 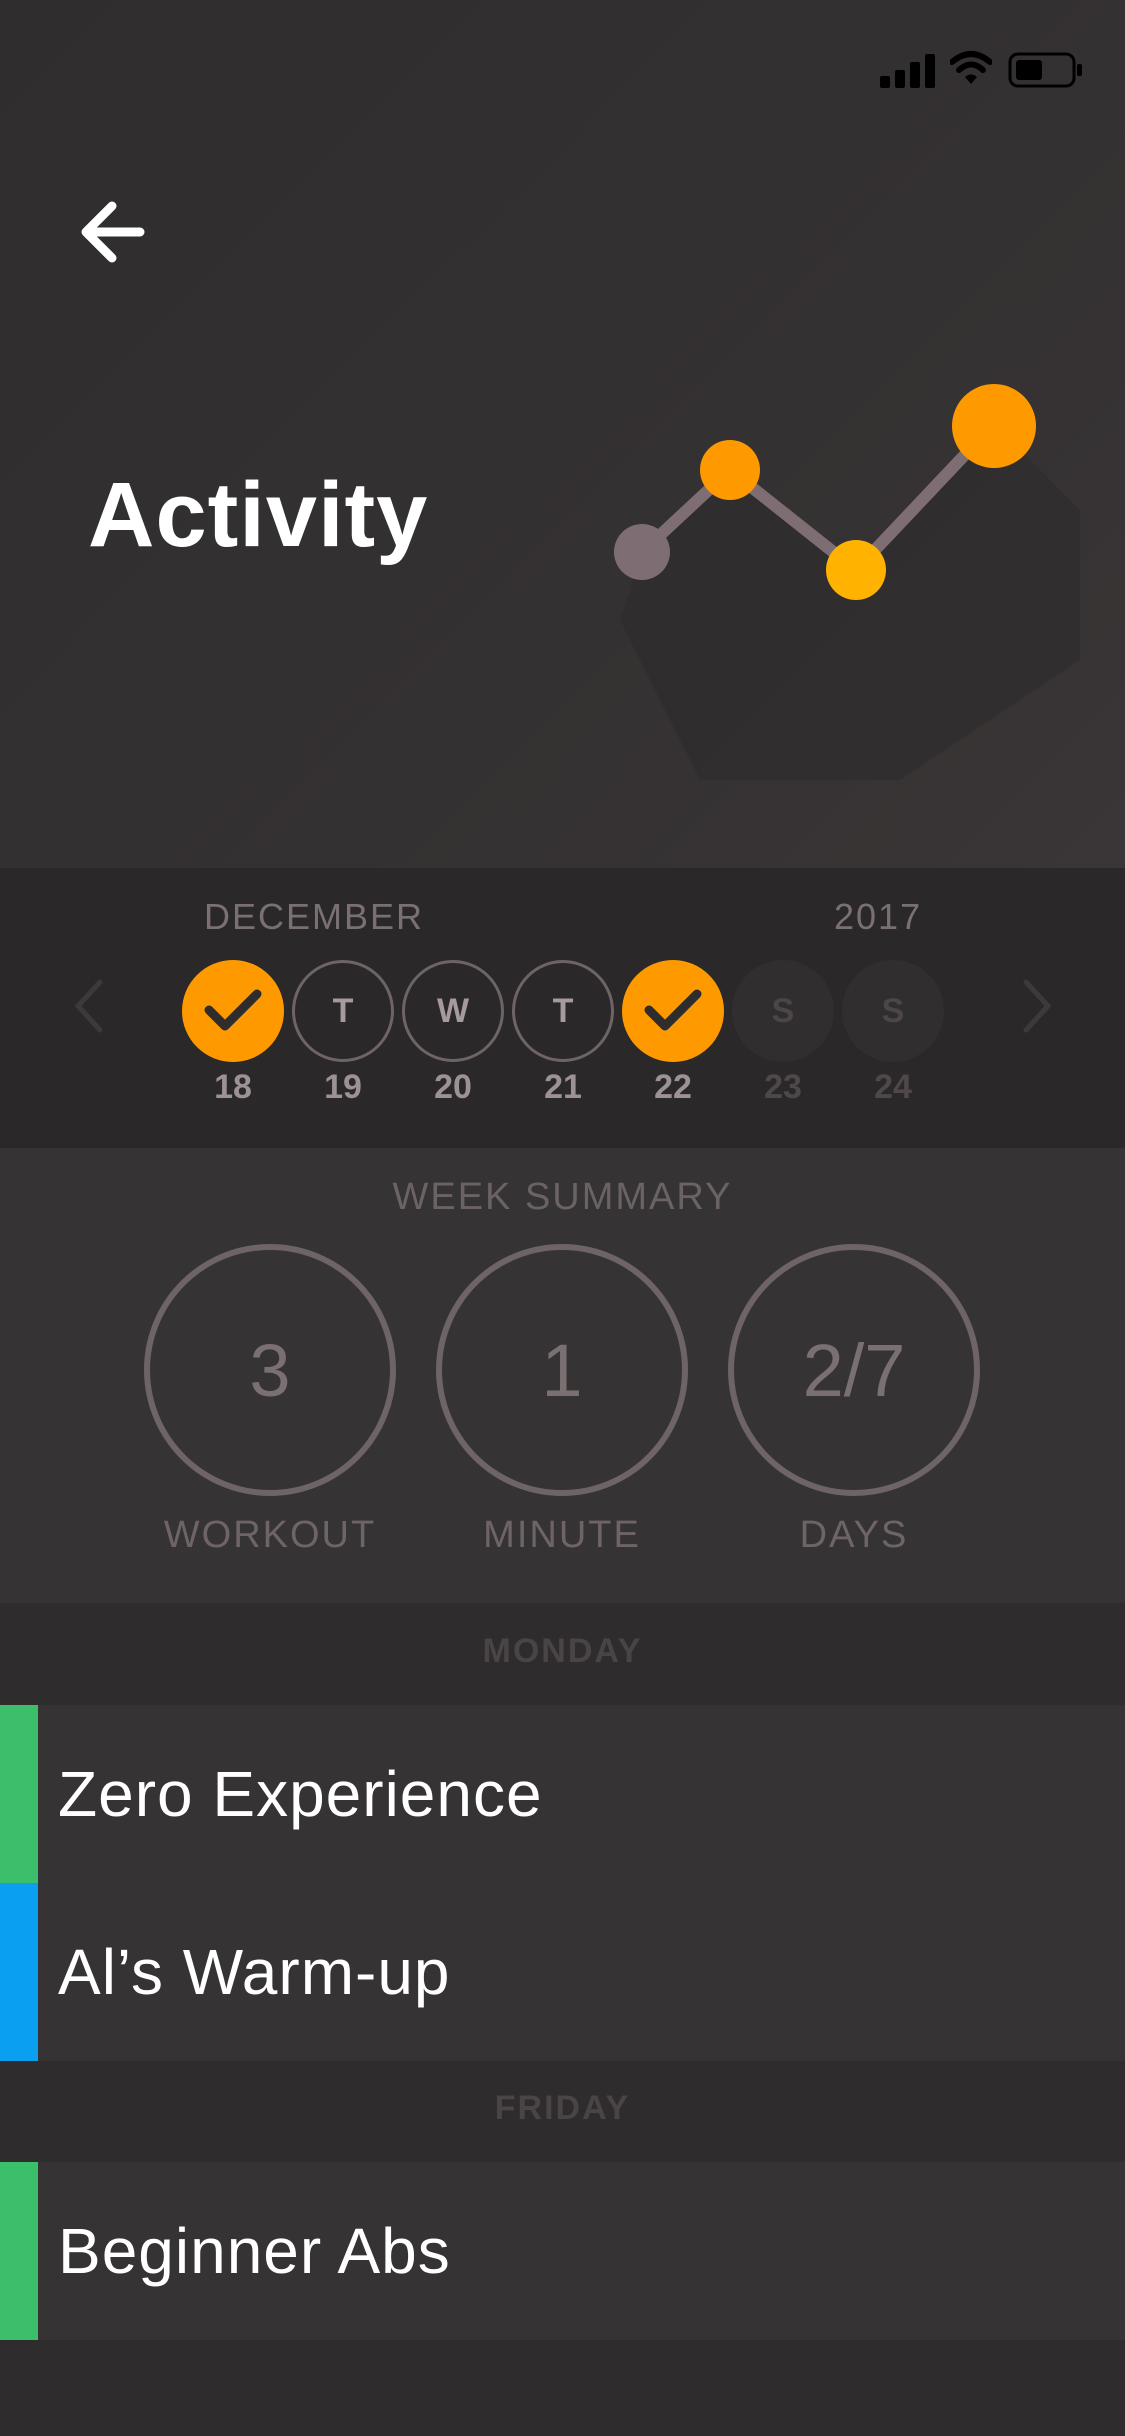 I want to click on day-23-button: S, so click(x=783, y=1011).